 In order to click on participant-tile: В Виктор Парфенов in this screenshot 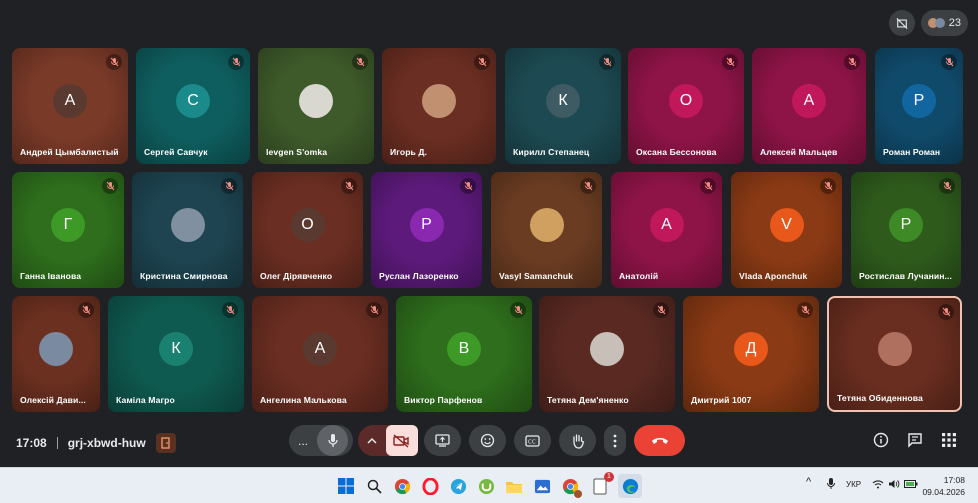, I will do `click(464, 354)`.